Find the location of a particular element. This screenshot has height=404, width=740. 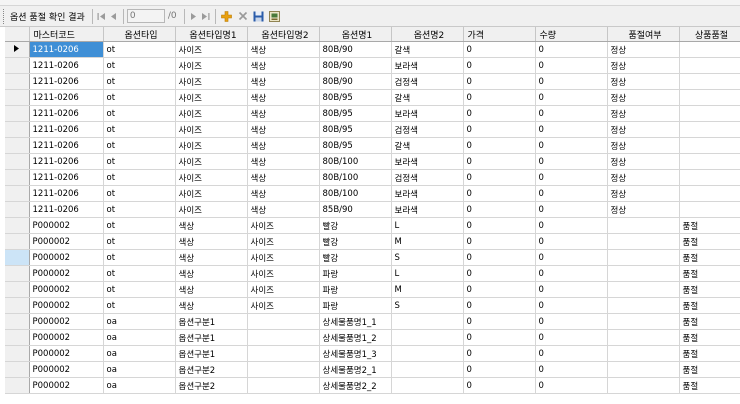

corner-header-cell is located at coordinates (17, 34).